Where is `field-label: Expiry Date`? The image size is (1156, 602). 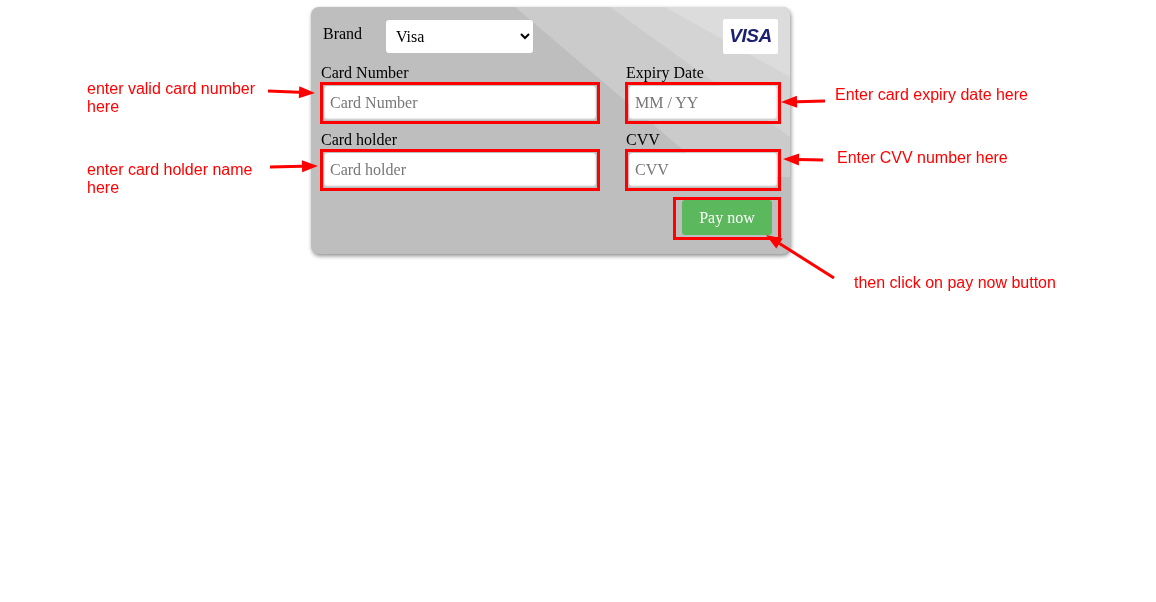 field-label: Expiry Date is located at coordinates (665, 73).